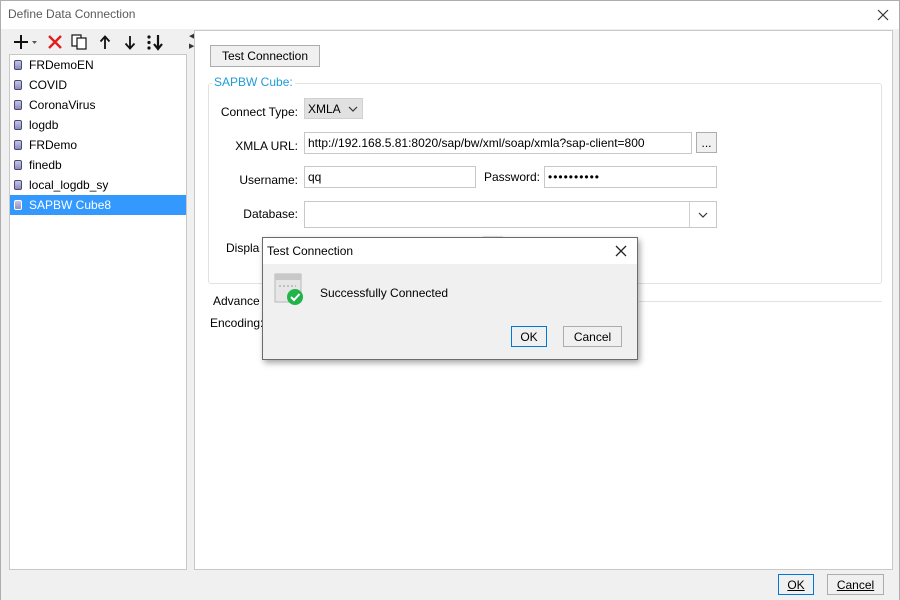 This screenshot has width=900, height=600. Describe the element at coordinates (259, 112) in the screenshot. I see `connect-type-label: Connect Type:` at that location.